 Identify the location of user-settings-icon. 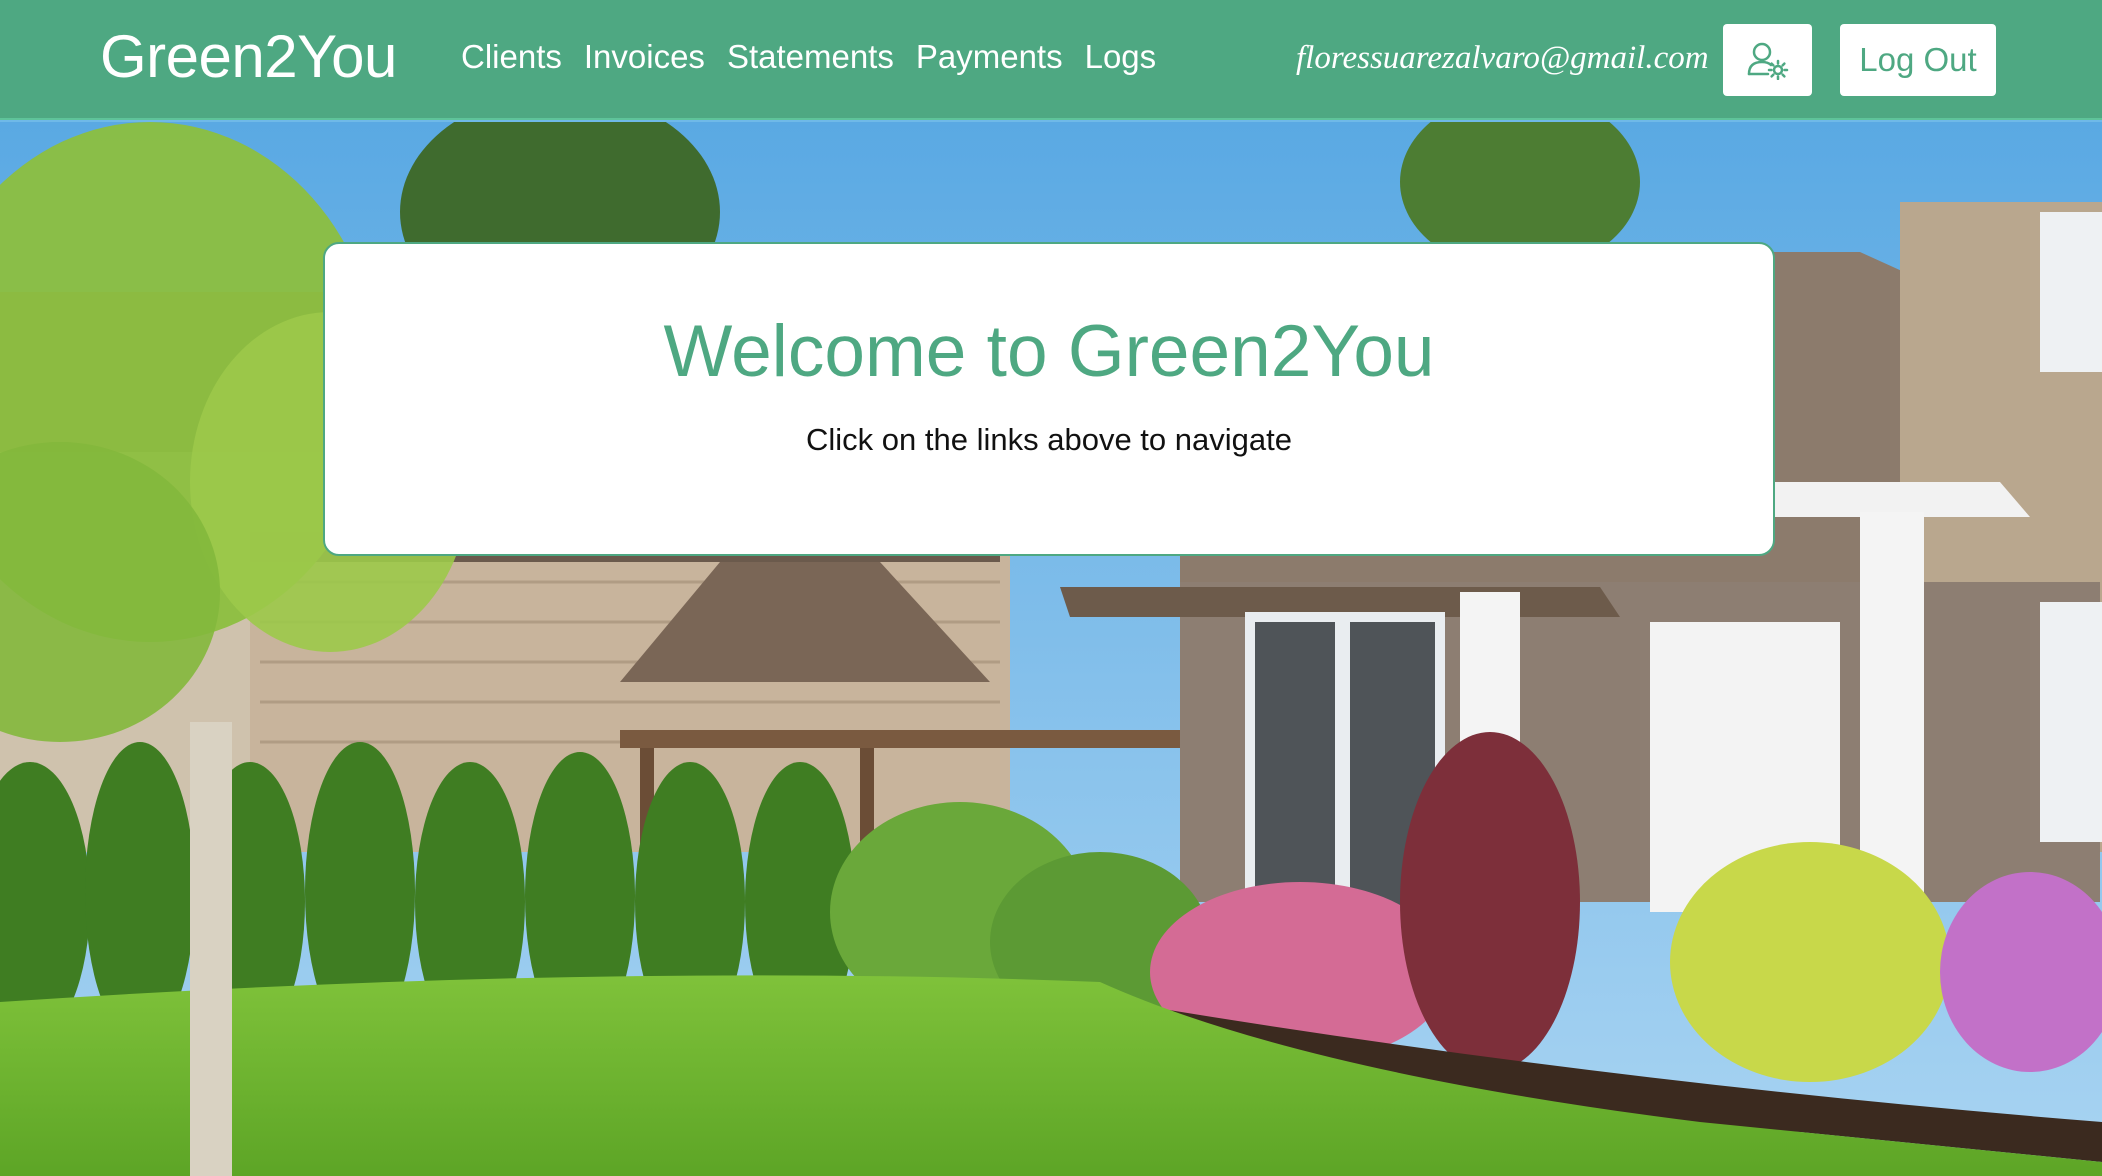
(1767, 61).